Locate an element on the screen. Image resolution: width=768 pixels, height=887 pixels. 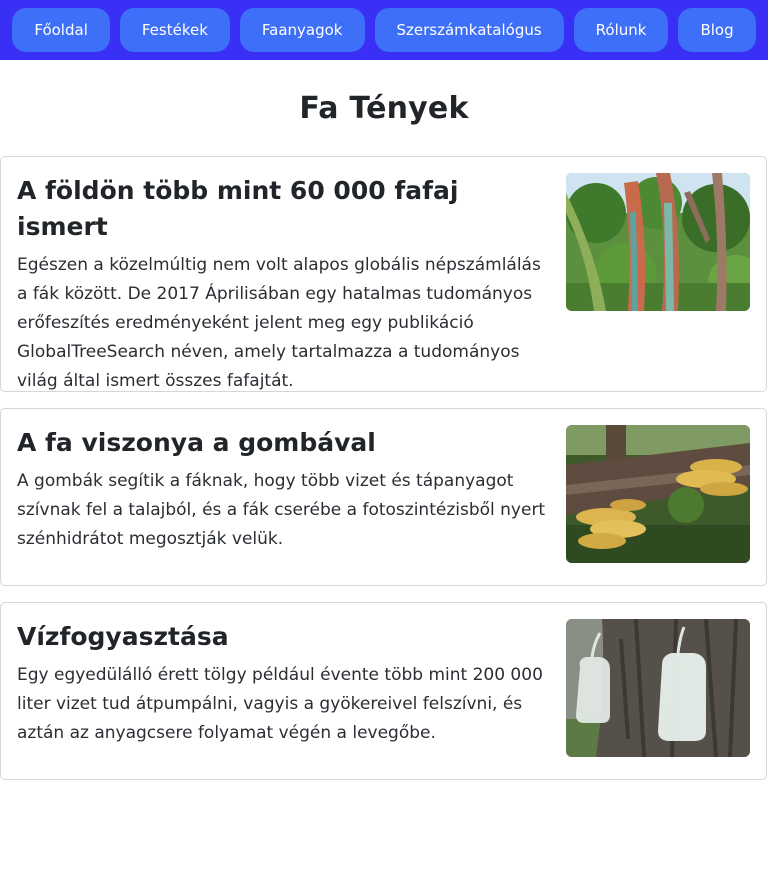
rainbow-eucalyptus-image is located at coordinates (658, 242).